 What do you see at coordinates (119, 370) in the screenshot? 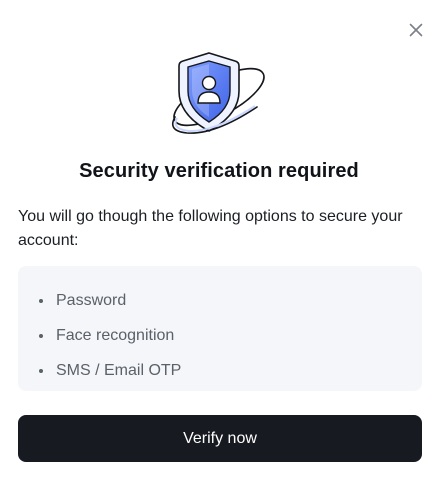
I see `option-label-otp: SMS / Email OTP` at bounding box center [119, 370].